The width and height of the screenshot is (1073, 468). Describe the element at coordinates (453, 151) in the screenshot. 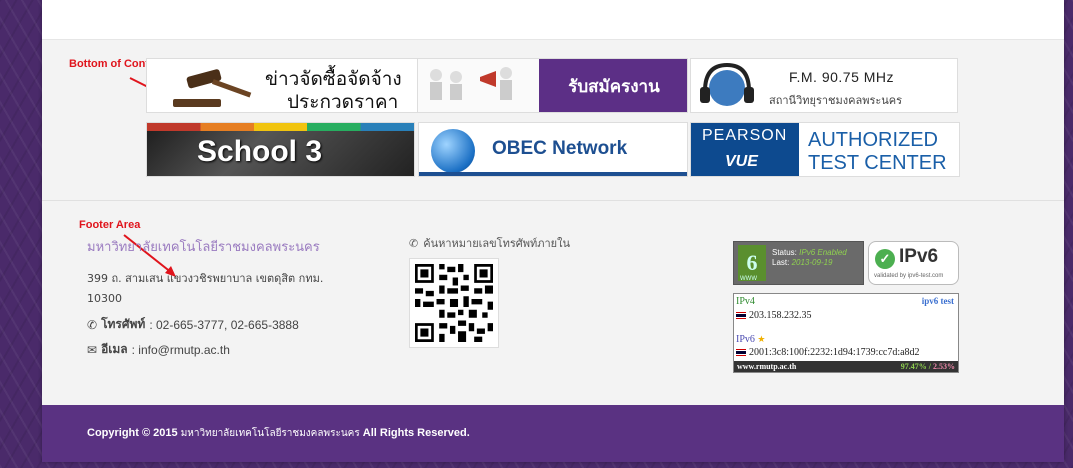

I see `globe-icon` at that location.